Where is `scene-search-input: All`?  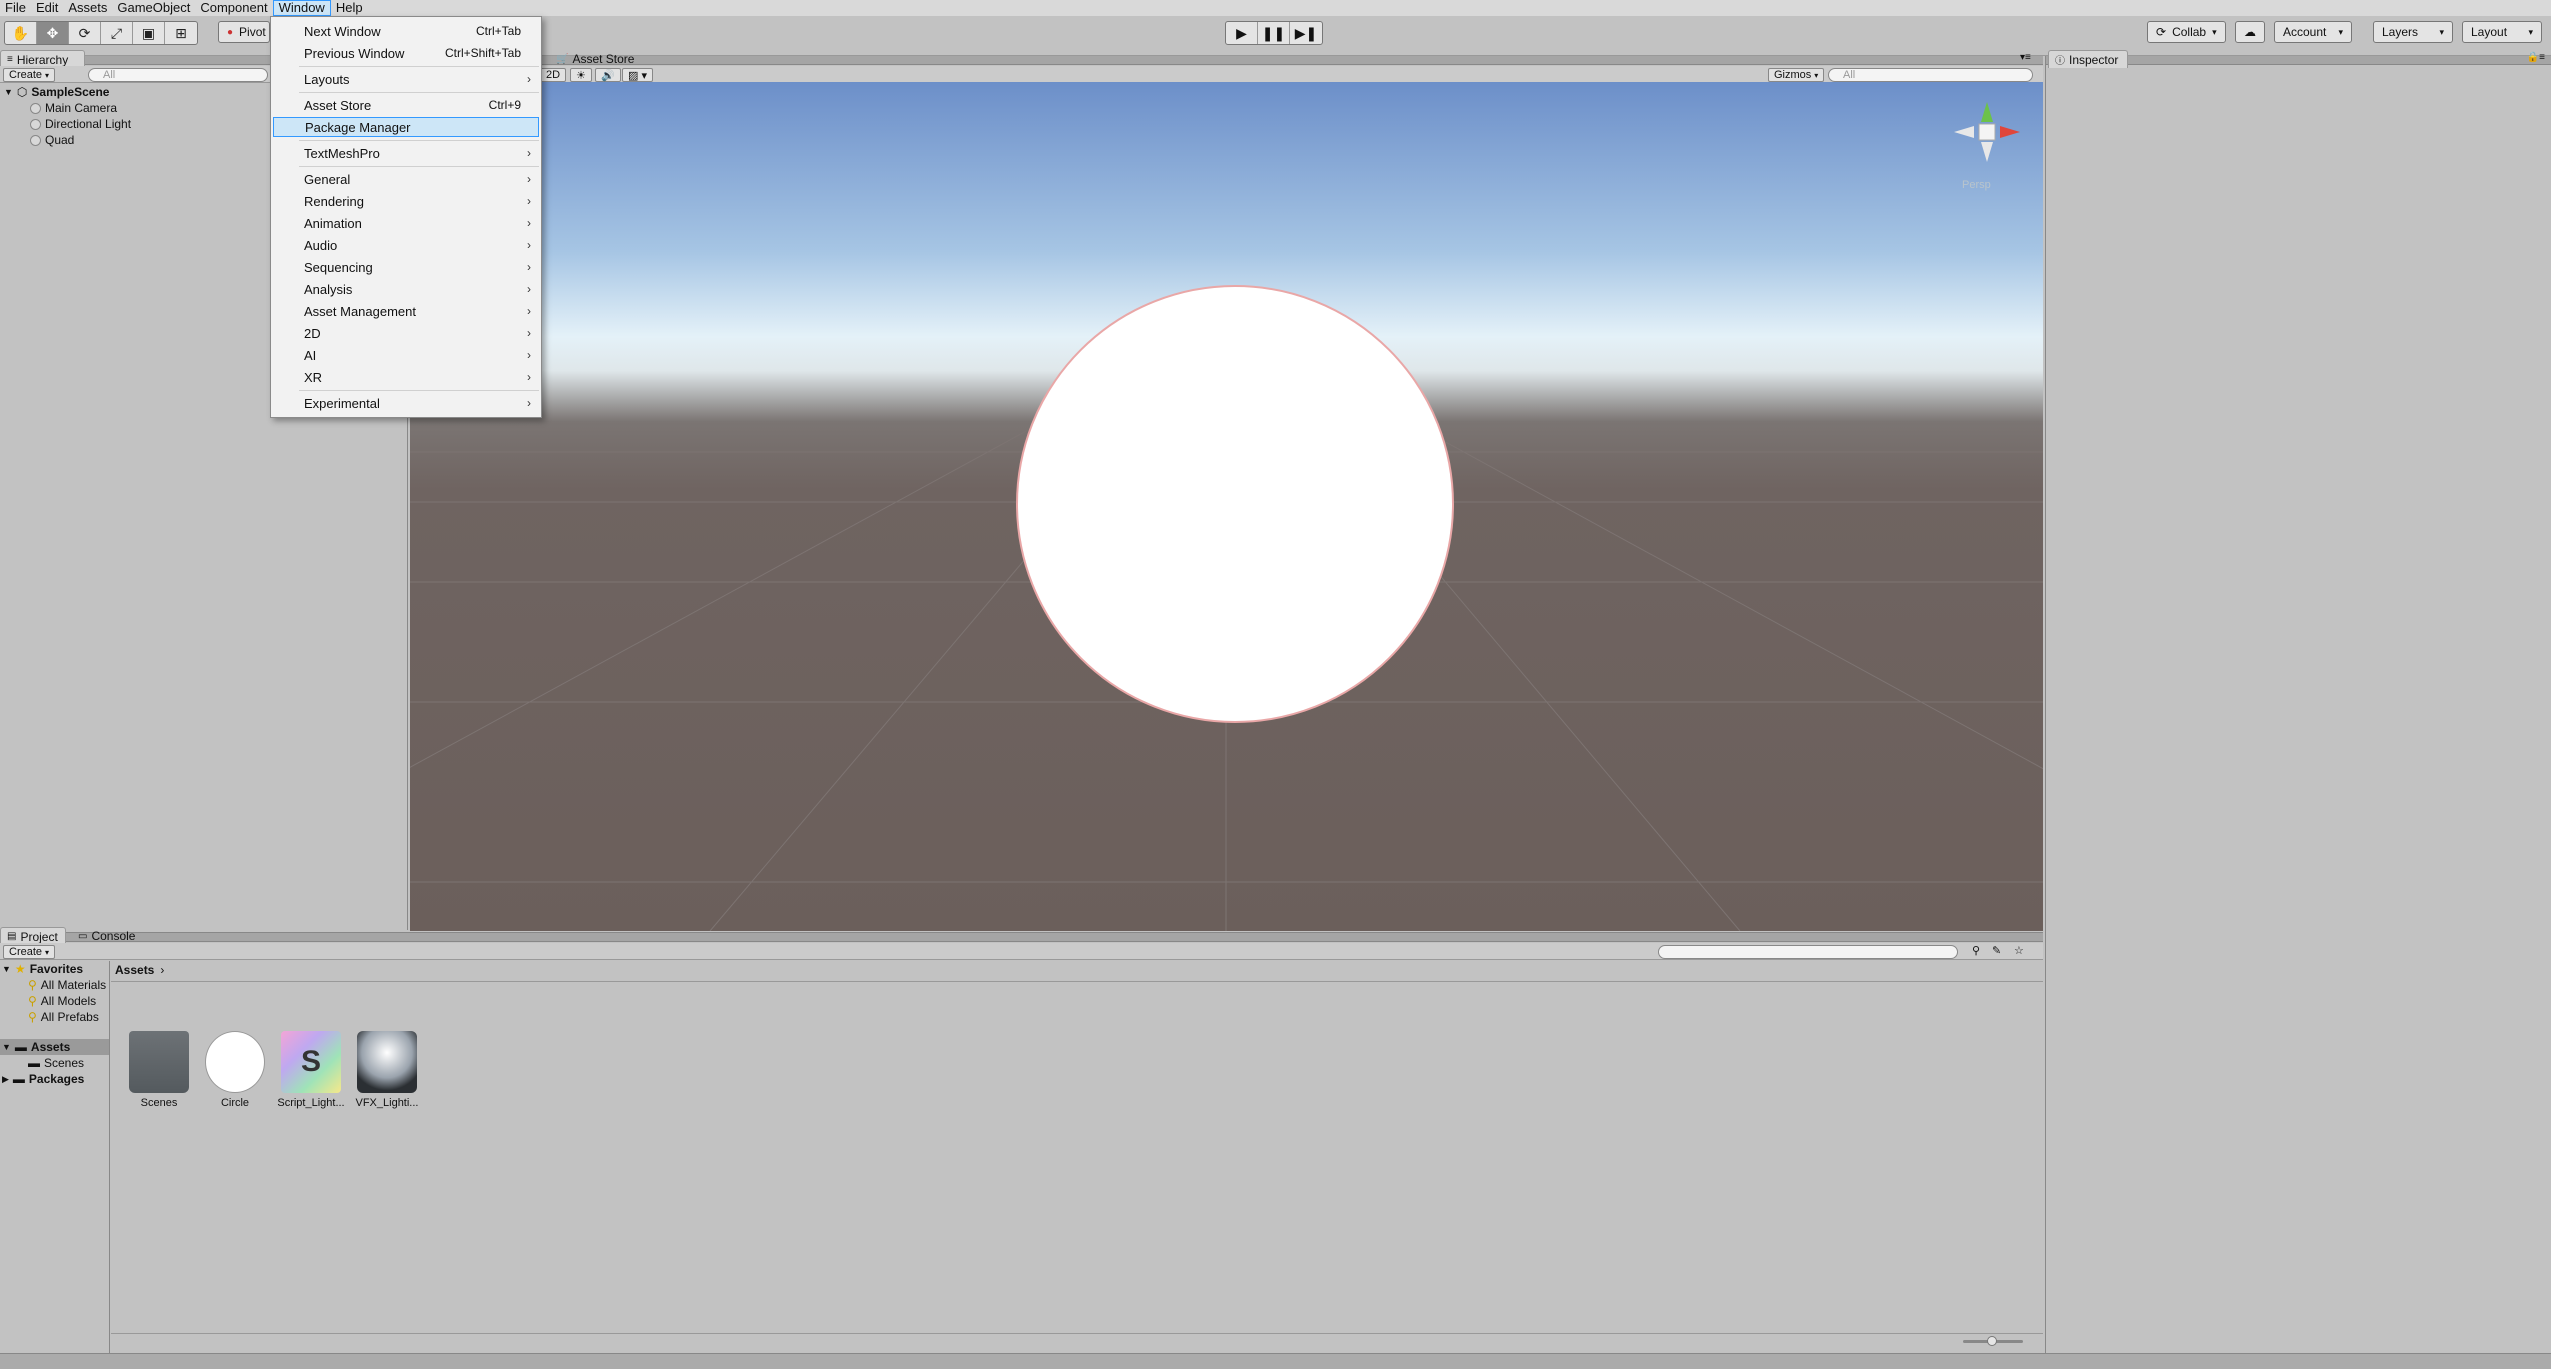 scene-search-input: All is located at coordinates (1930, 75).